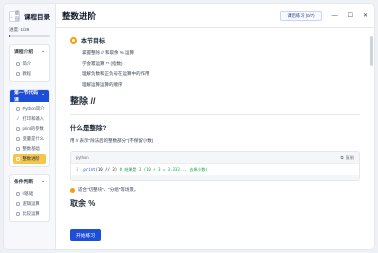 This screenshot has width=378, height=253. What do you see at coordinates (108, 189) in the screenshot?
I see `tip-text: 适合"切整块"、"分组"等场景。` at bounding box center [108, 189].